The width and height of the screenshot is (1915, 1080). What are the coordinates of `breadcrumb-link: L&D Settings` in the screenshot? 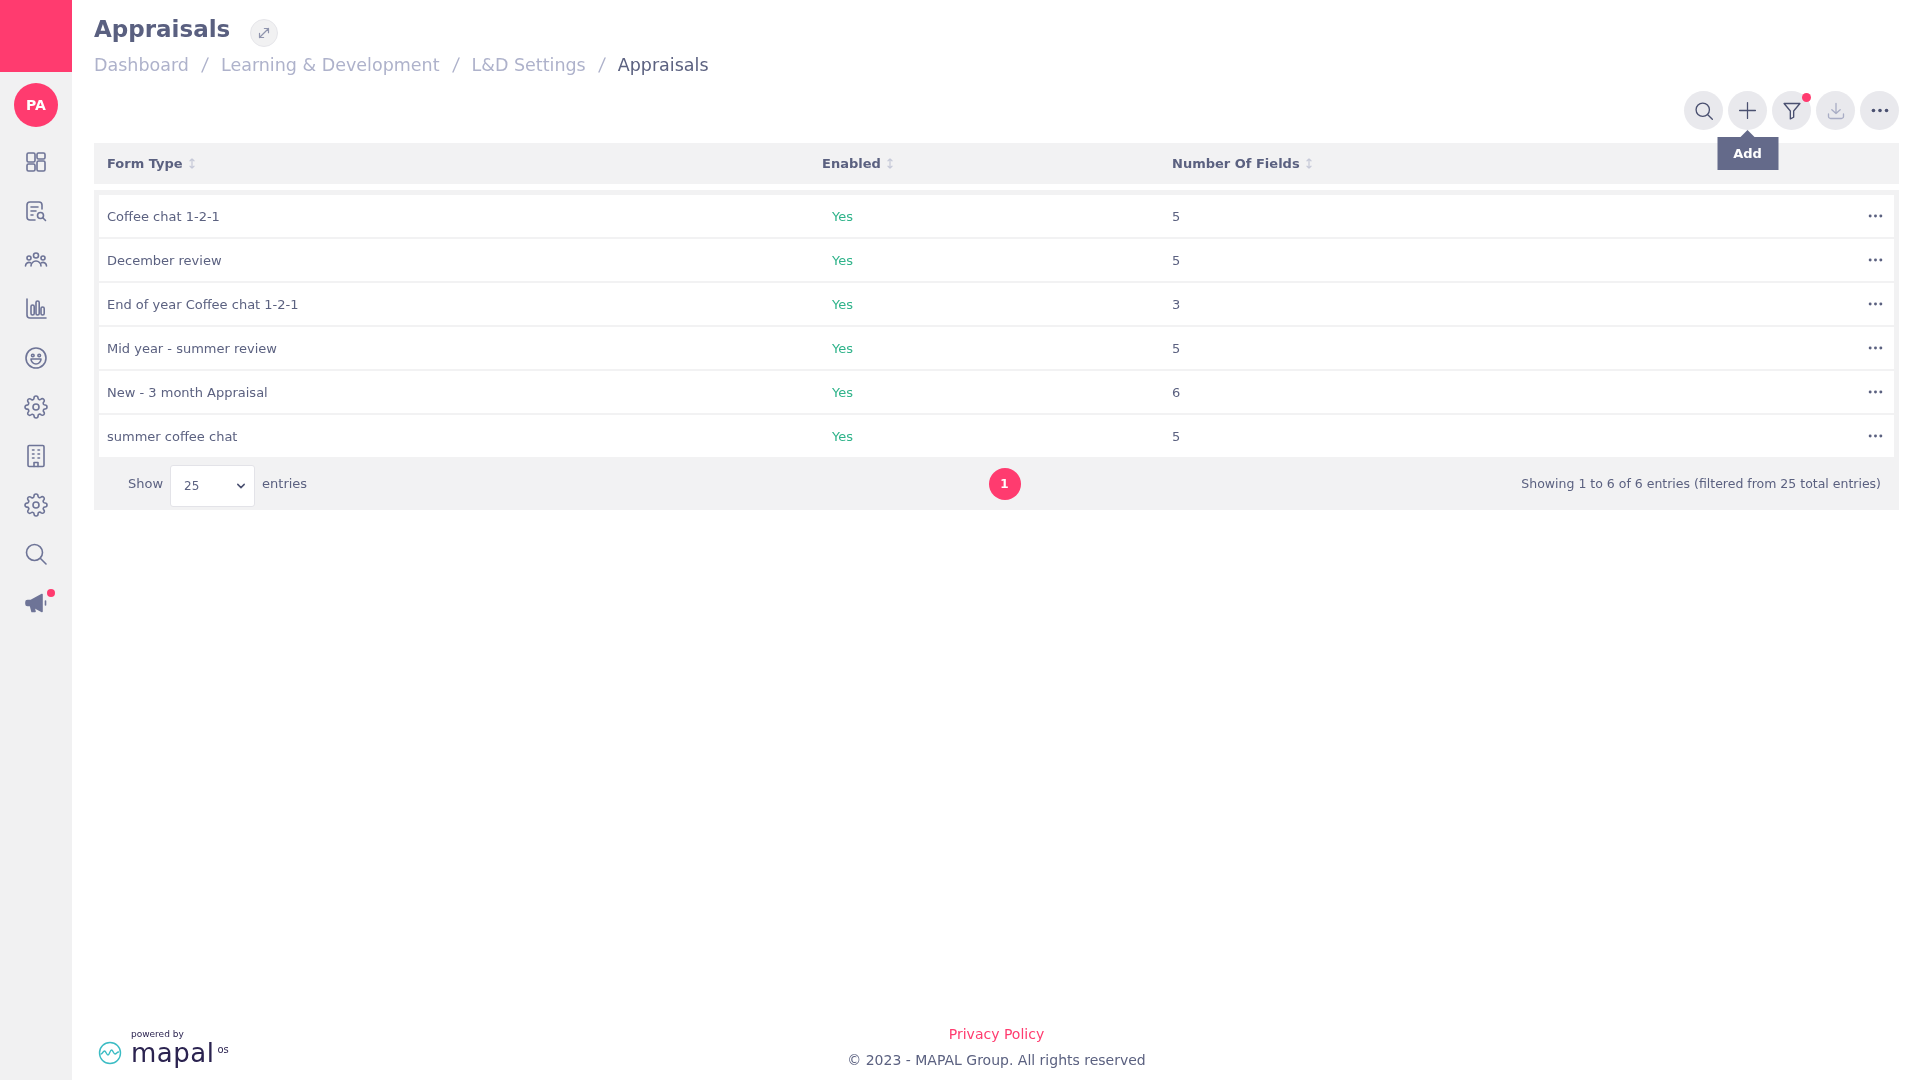 It's located at (528, 65).